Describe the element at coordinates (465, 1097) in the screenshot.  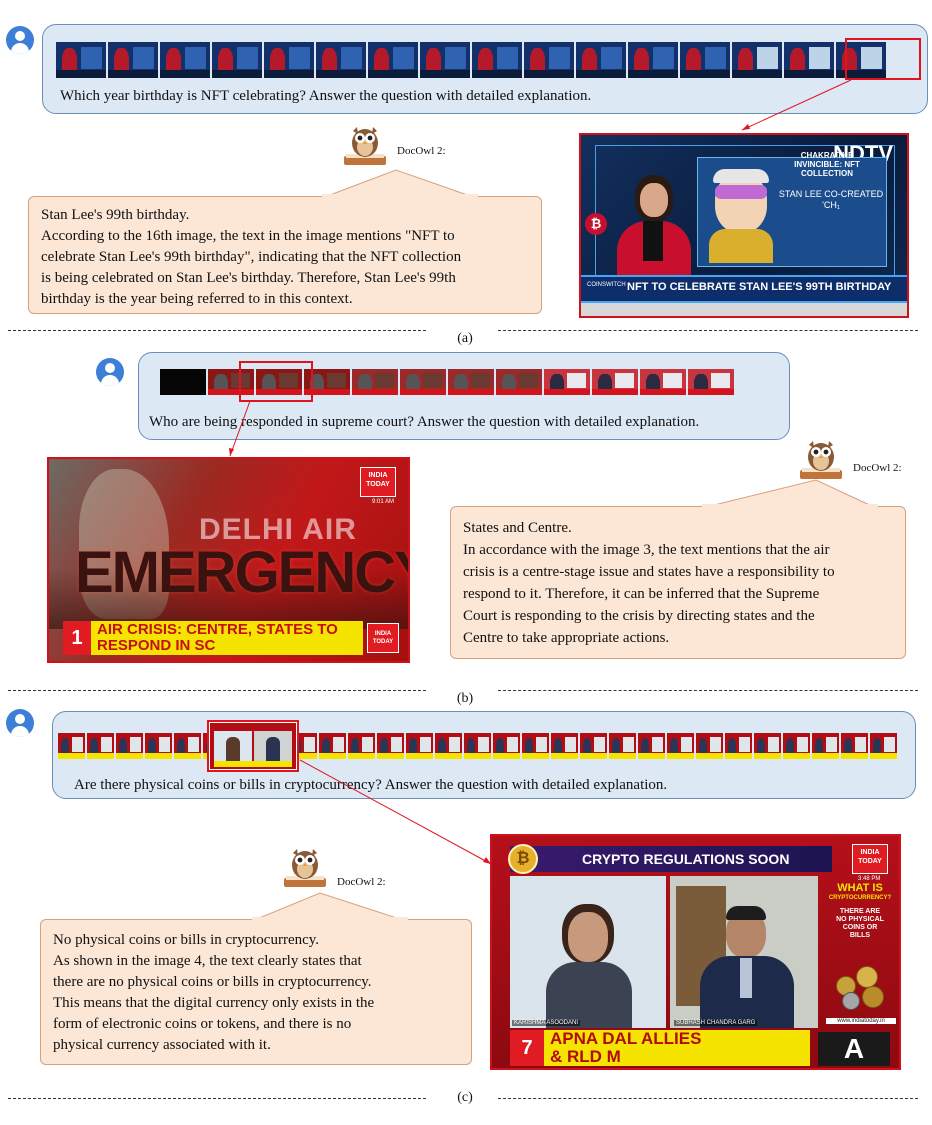
I see `figure-caption-c: (c)` at that location.